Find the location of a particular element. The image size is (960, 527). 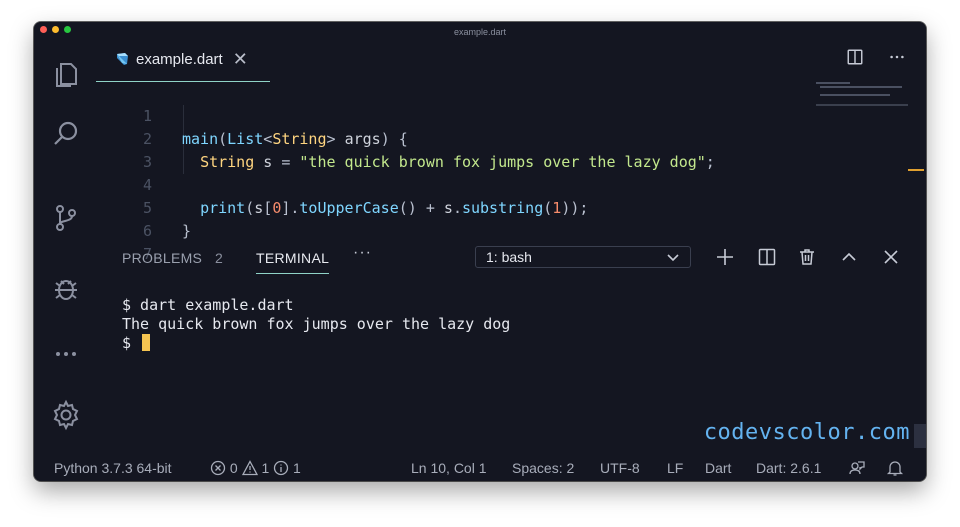

encoding-status: UTF-8 is located at coordinates (620, 468).